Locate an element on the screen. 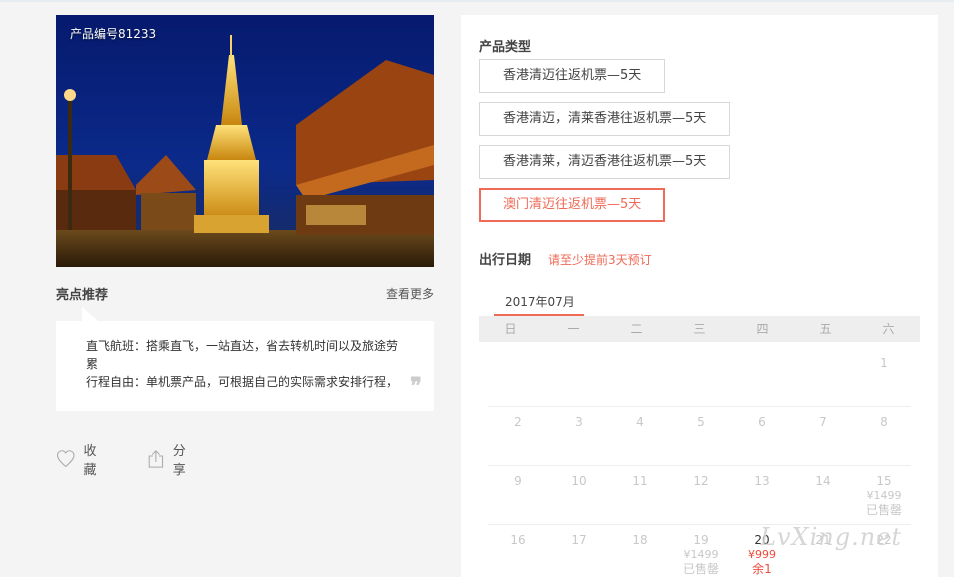  day-number: 1 is located at coordinates (884, 363).